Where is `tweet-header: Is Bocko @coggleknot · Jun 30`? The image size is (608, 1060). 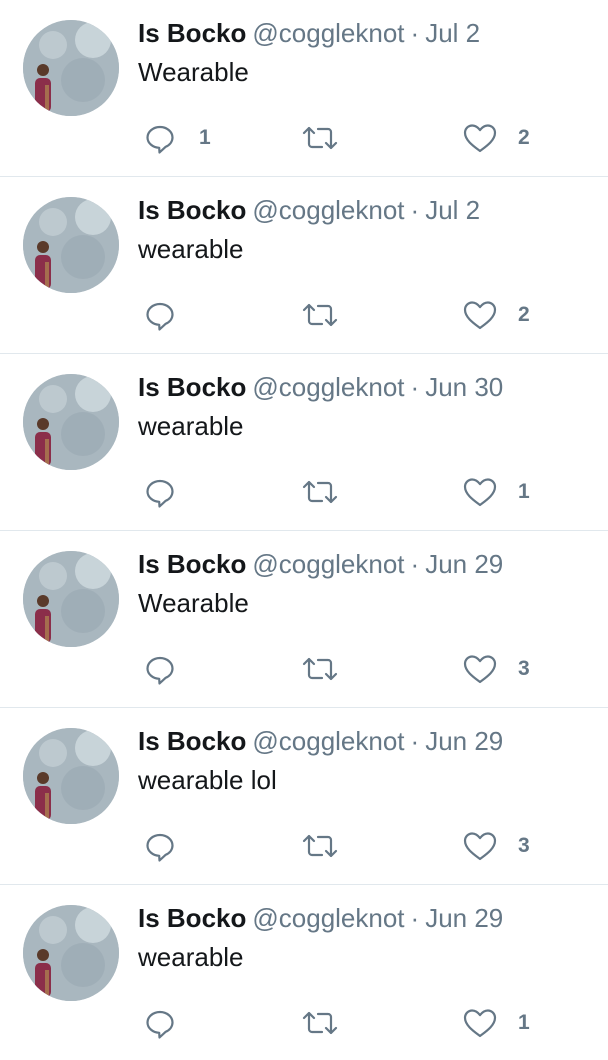 tweet-header: Is Bocko @coggleknot · Jun 30 is located at coordinates (320, 387).